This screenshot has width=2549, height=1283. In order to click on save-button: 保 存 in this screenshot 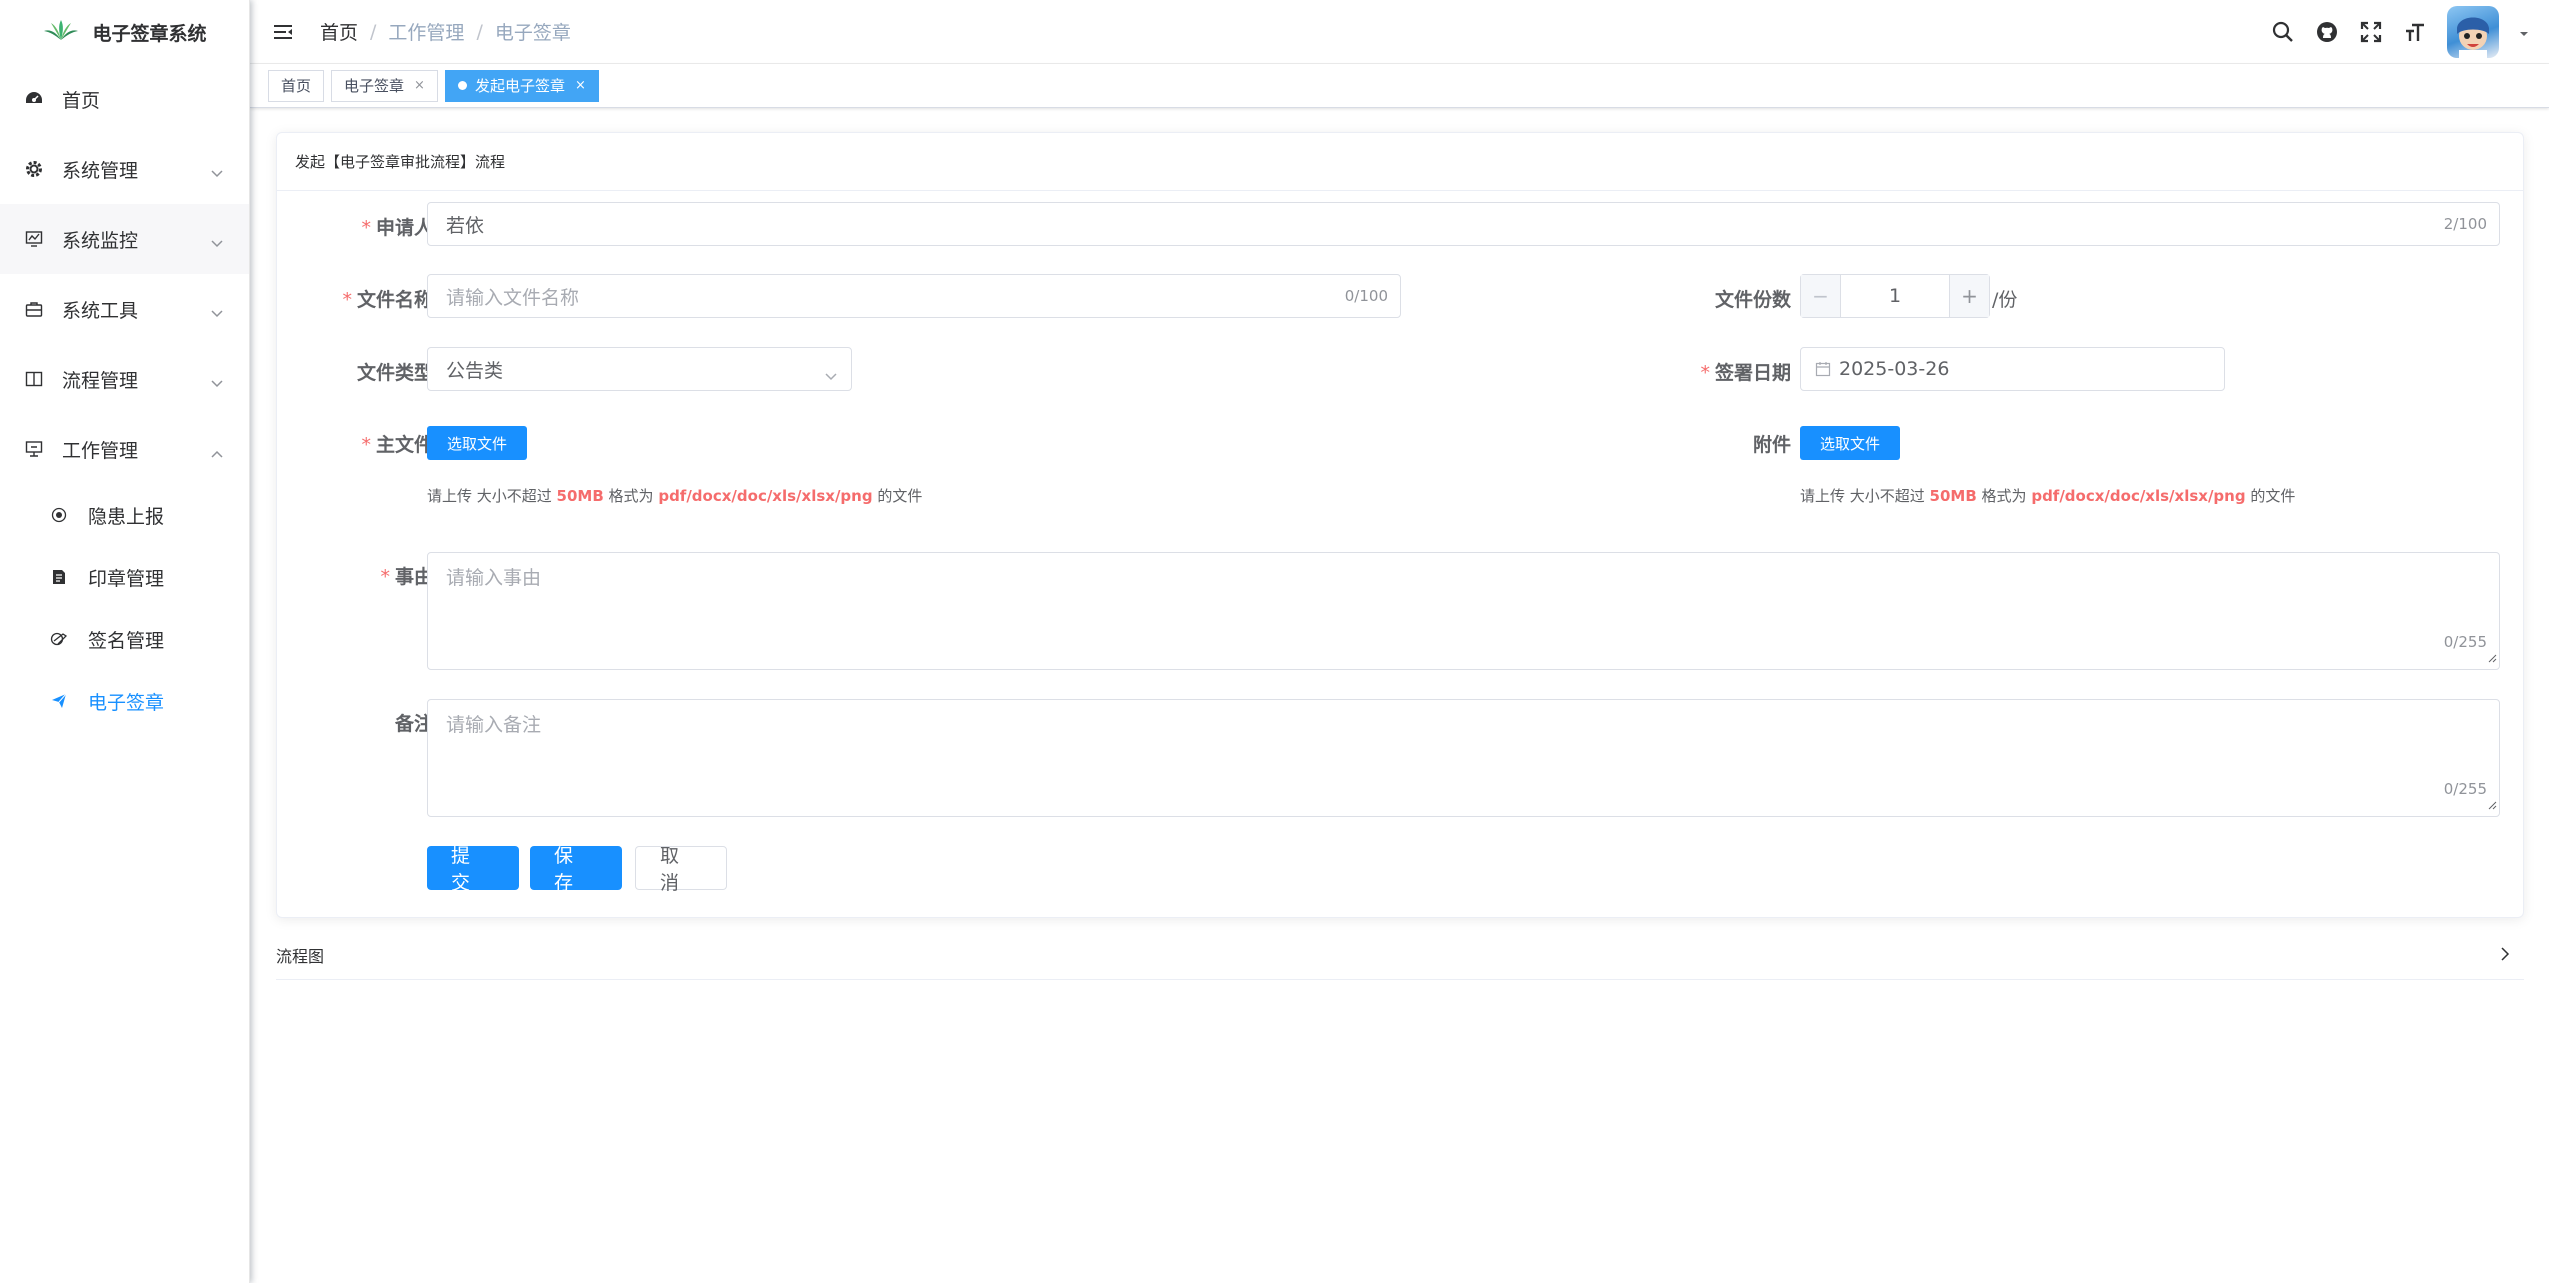, I will do `click(576, 868)`.